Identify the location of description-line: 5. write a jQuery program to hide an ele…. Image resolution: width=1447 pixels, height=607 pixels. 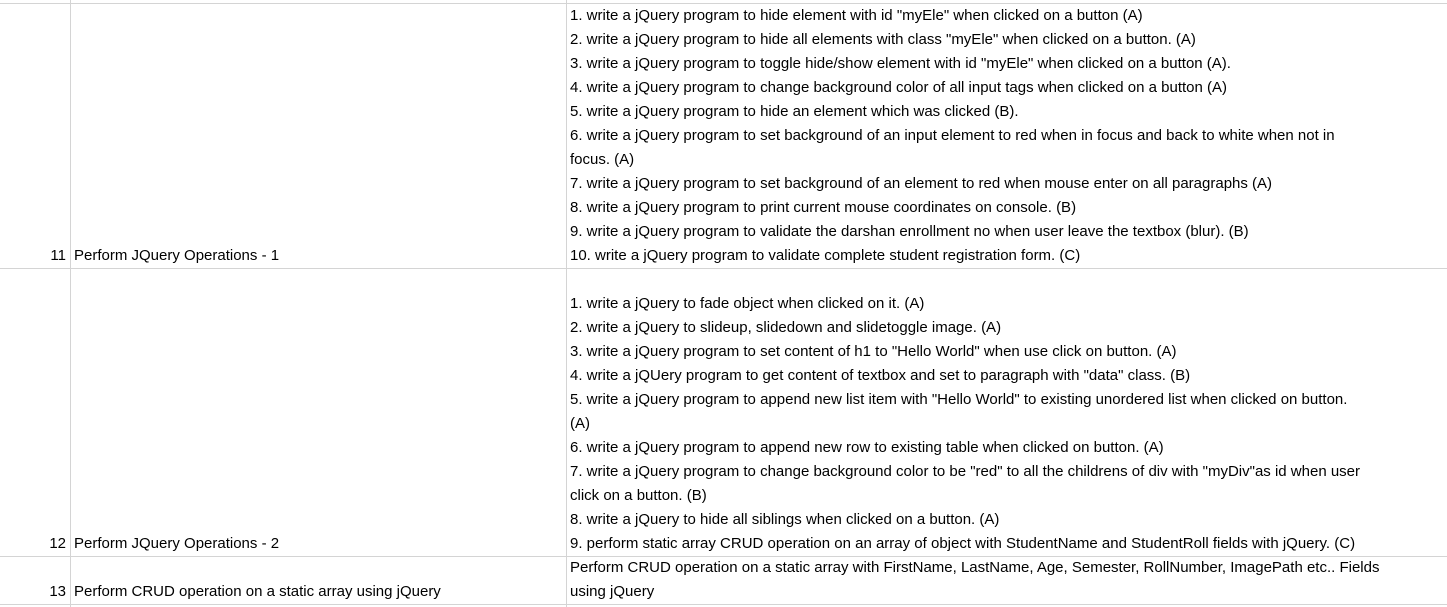
(794, 111).